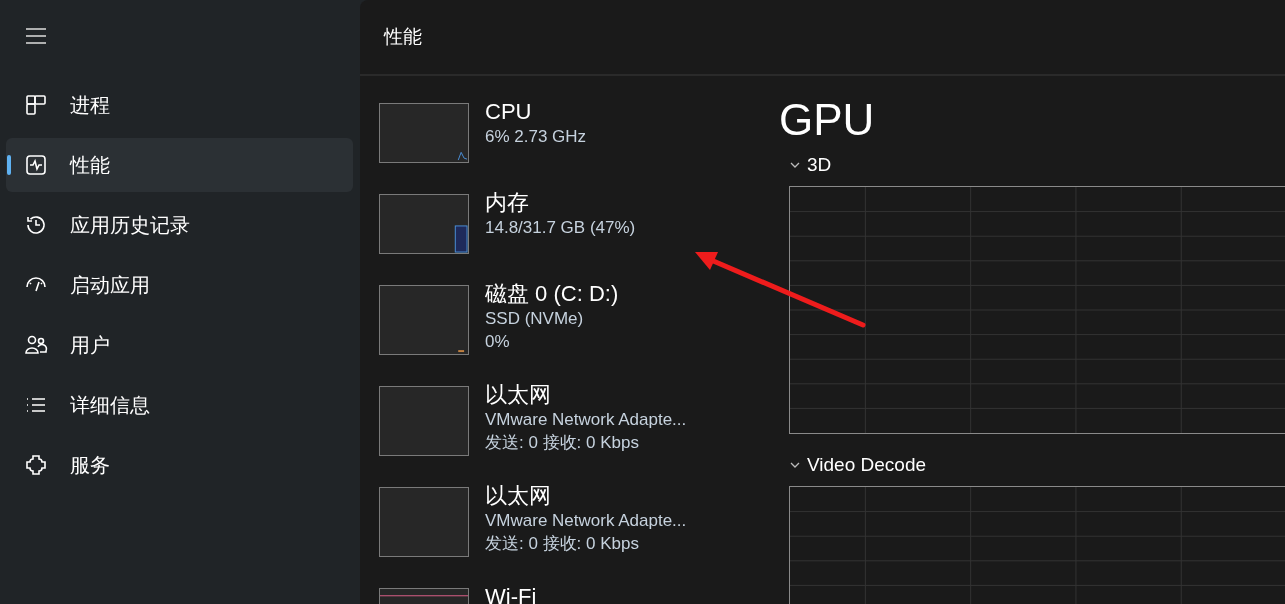 The image size is (1285, 604). What do you see at coordinates (36, 345) in the screenshot?
I see `users-icon` at bounding box center [36, 345].